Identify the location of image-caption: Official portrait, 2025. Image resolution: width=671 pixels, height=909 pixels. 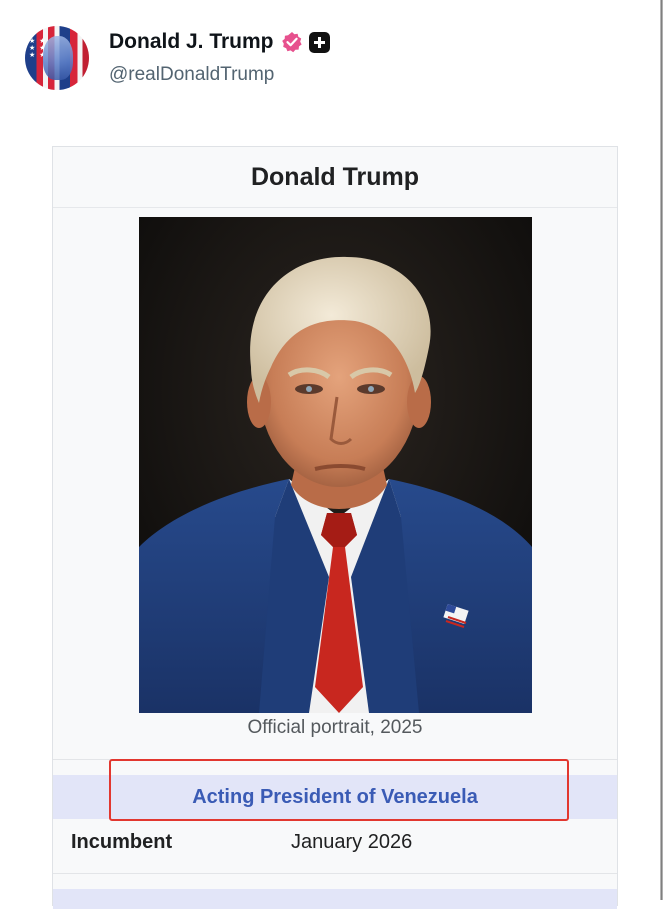
(335, 727).